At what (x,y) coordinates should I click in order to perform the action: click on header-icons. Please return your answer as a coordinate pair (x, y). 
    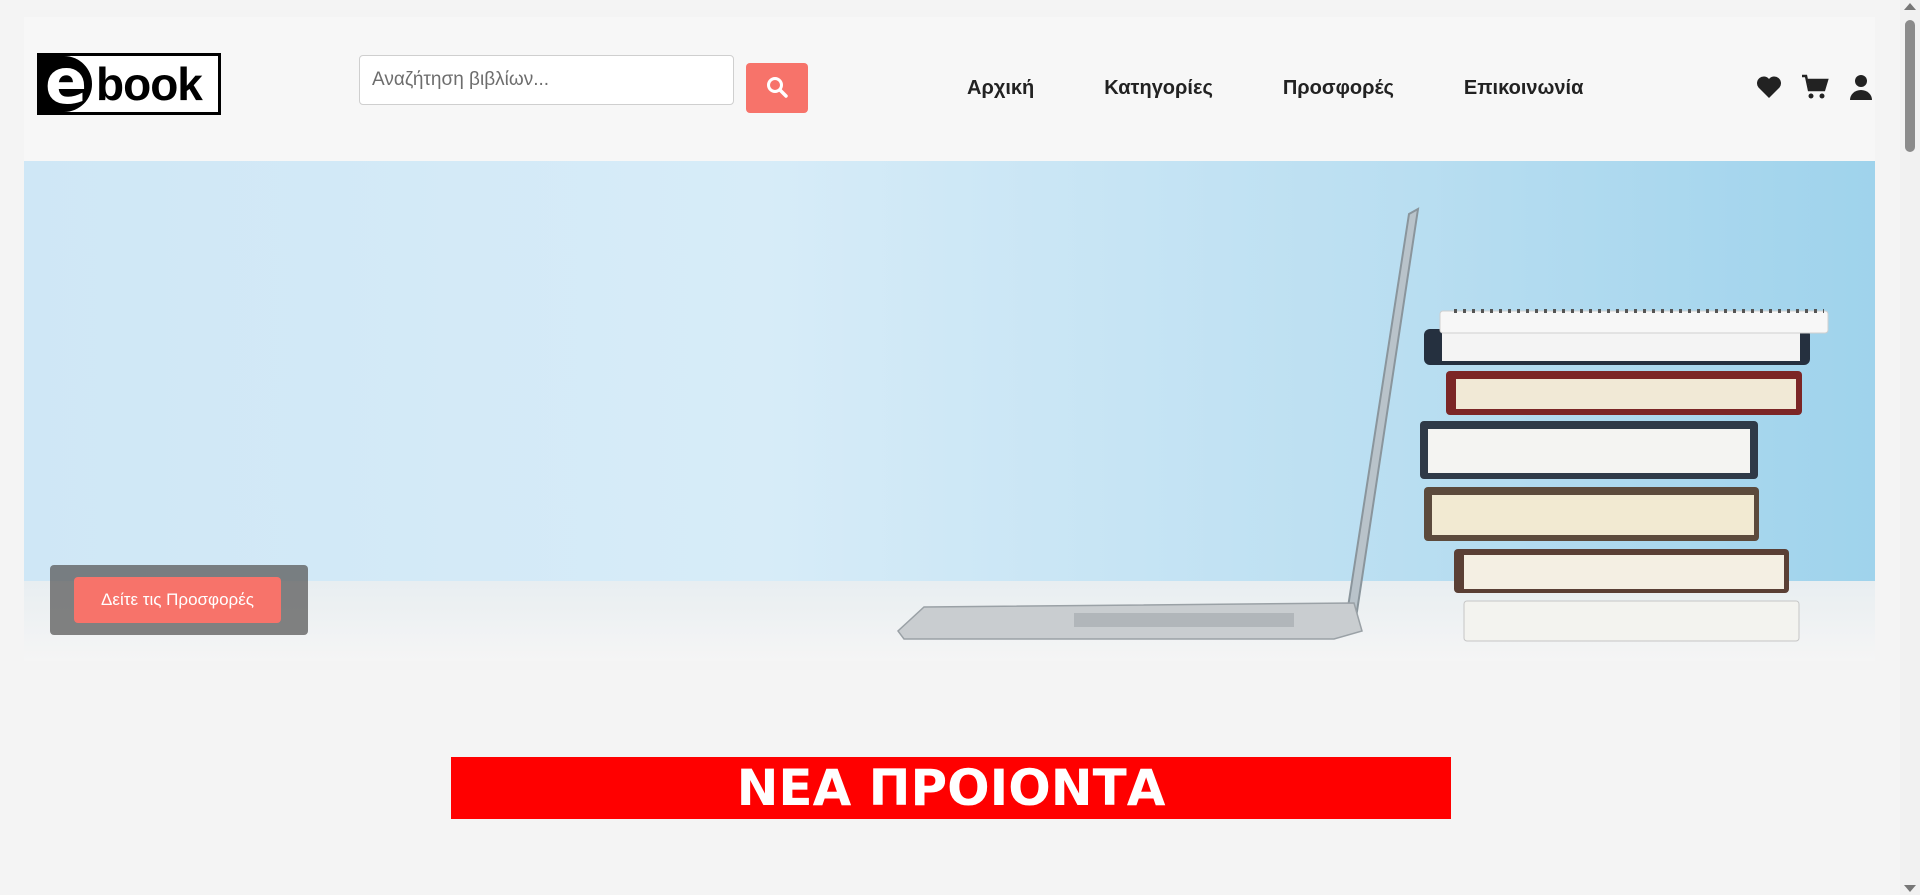
    Looking at the image, I should click on (1815, 87).